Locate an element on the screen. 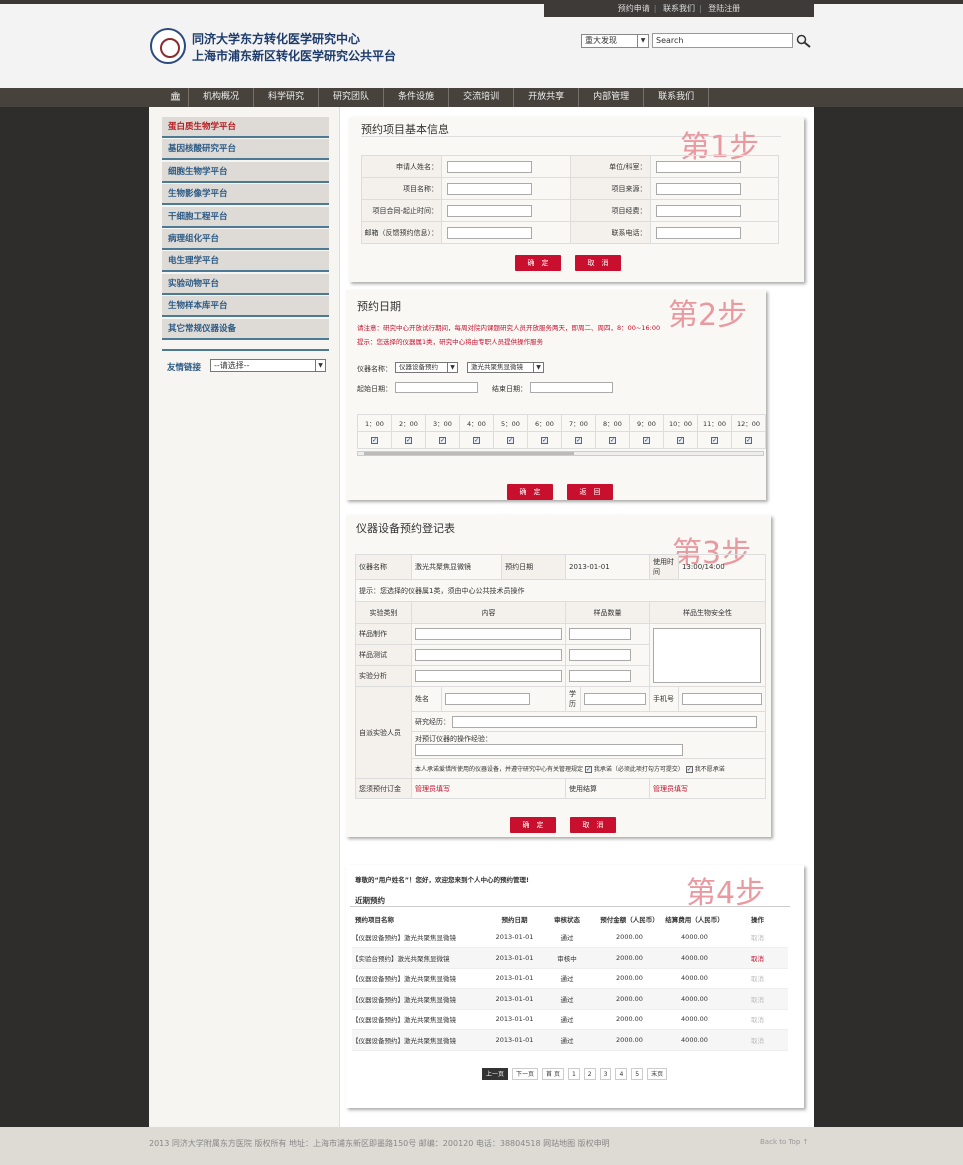  col-qty: 样品数量 is located at coordinates (607, 612).